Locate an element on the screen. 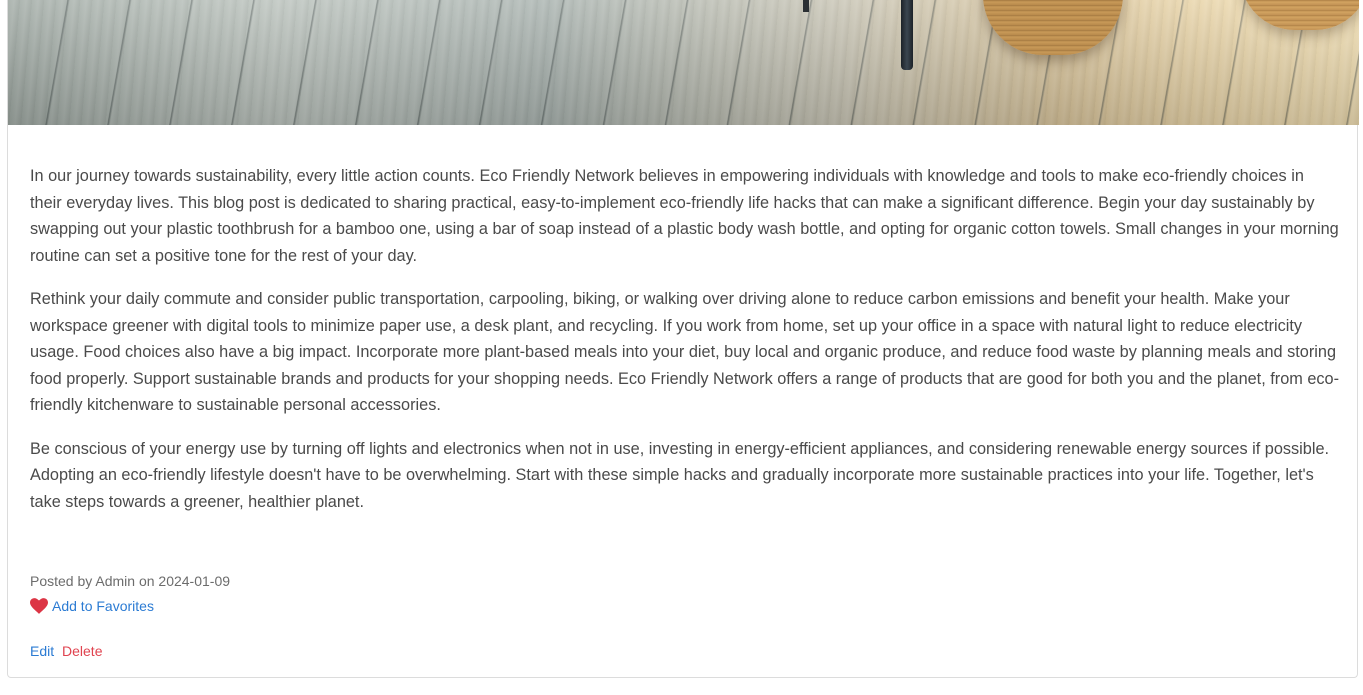 The height and width of the screenshot is (695, 1363). post-actions: Edit Delete is located at coordinates (66, 651).